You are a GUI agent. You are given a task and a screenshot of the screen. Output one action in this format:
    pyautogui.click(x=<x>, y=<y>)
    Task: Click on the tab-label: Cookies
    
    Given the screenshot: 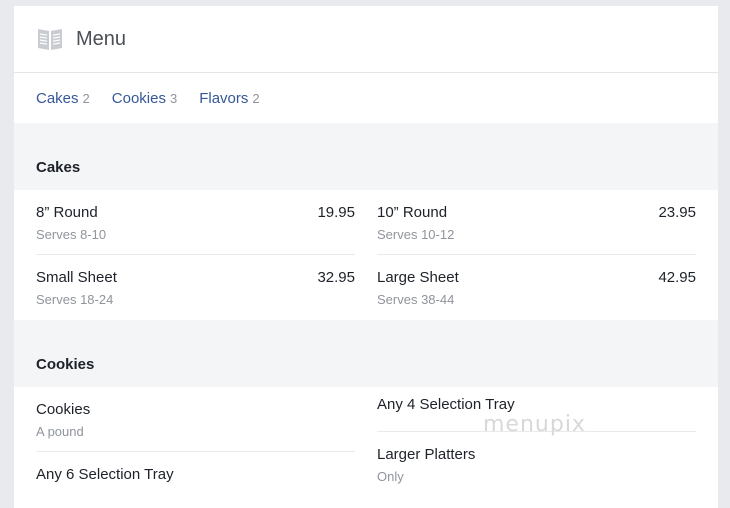 What is the action you would take?
    pyautogui.click(x=138, y=98)
    